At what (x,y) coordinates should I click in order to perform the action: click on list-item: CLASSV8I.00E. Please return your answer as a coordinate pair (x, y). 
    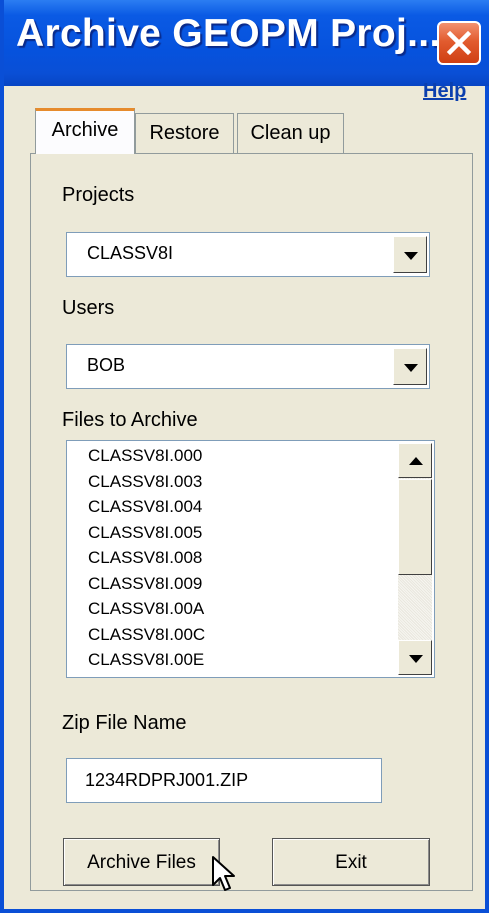
    Looking at the image, I should click on (146, 660).